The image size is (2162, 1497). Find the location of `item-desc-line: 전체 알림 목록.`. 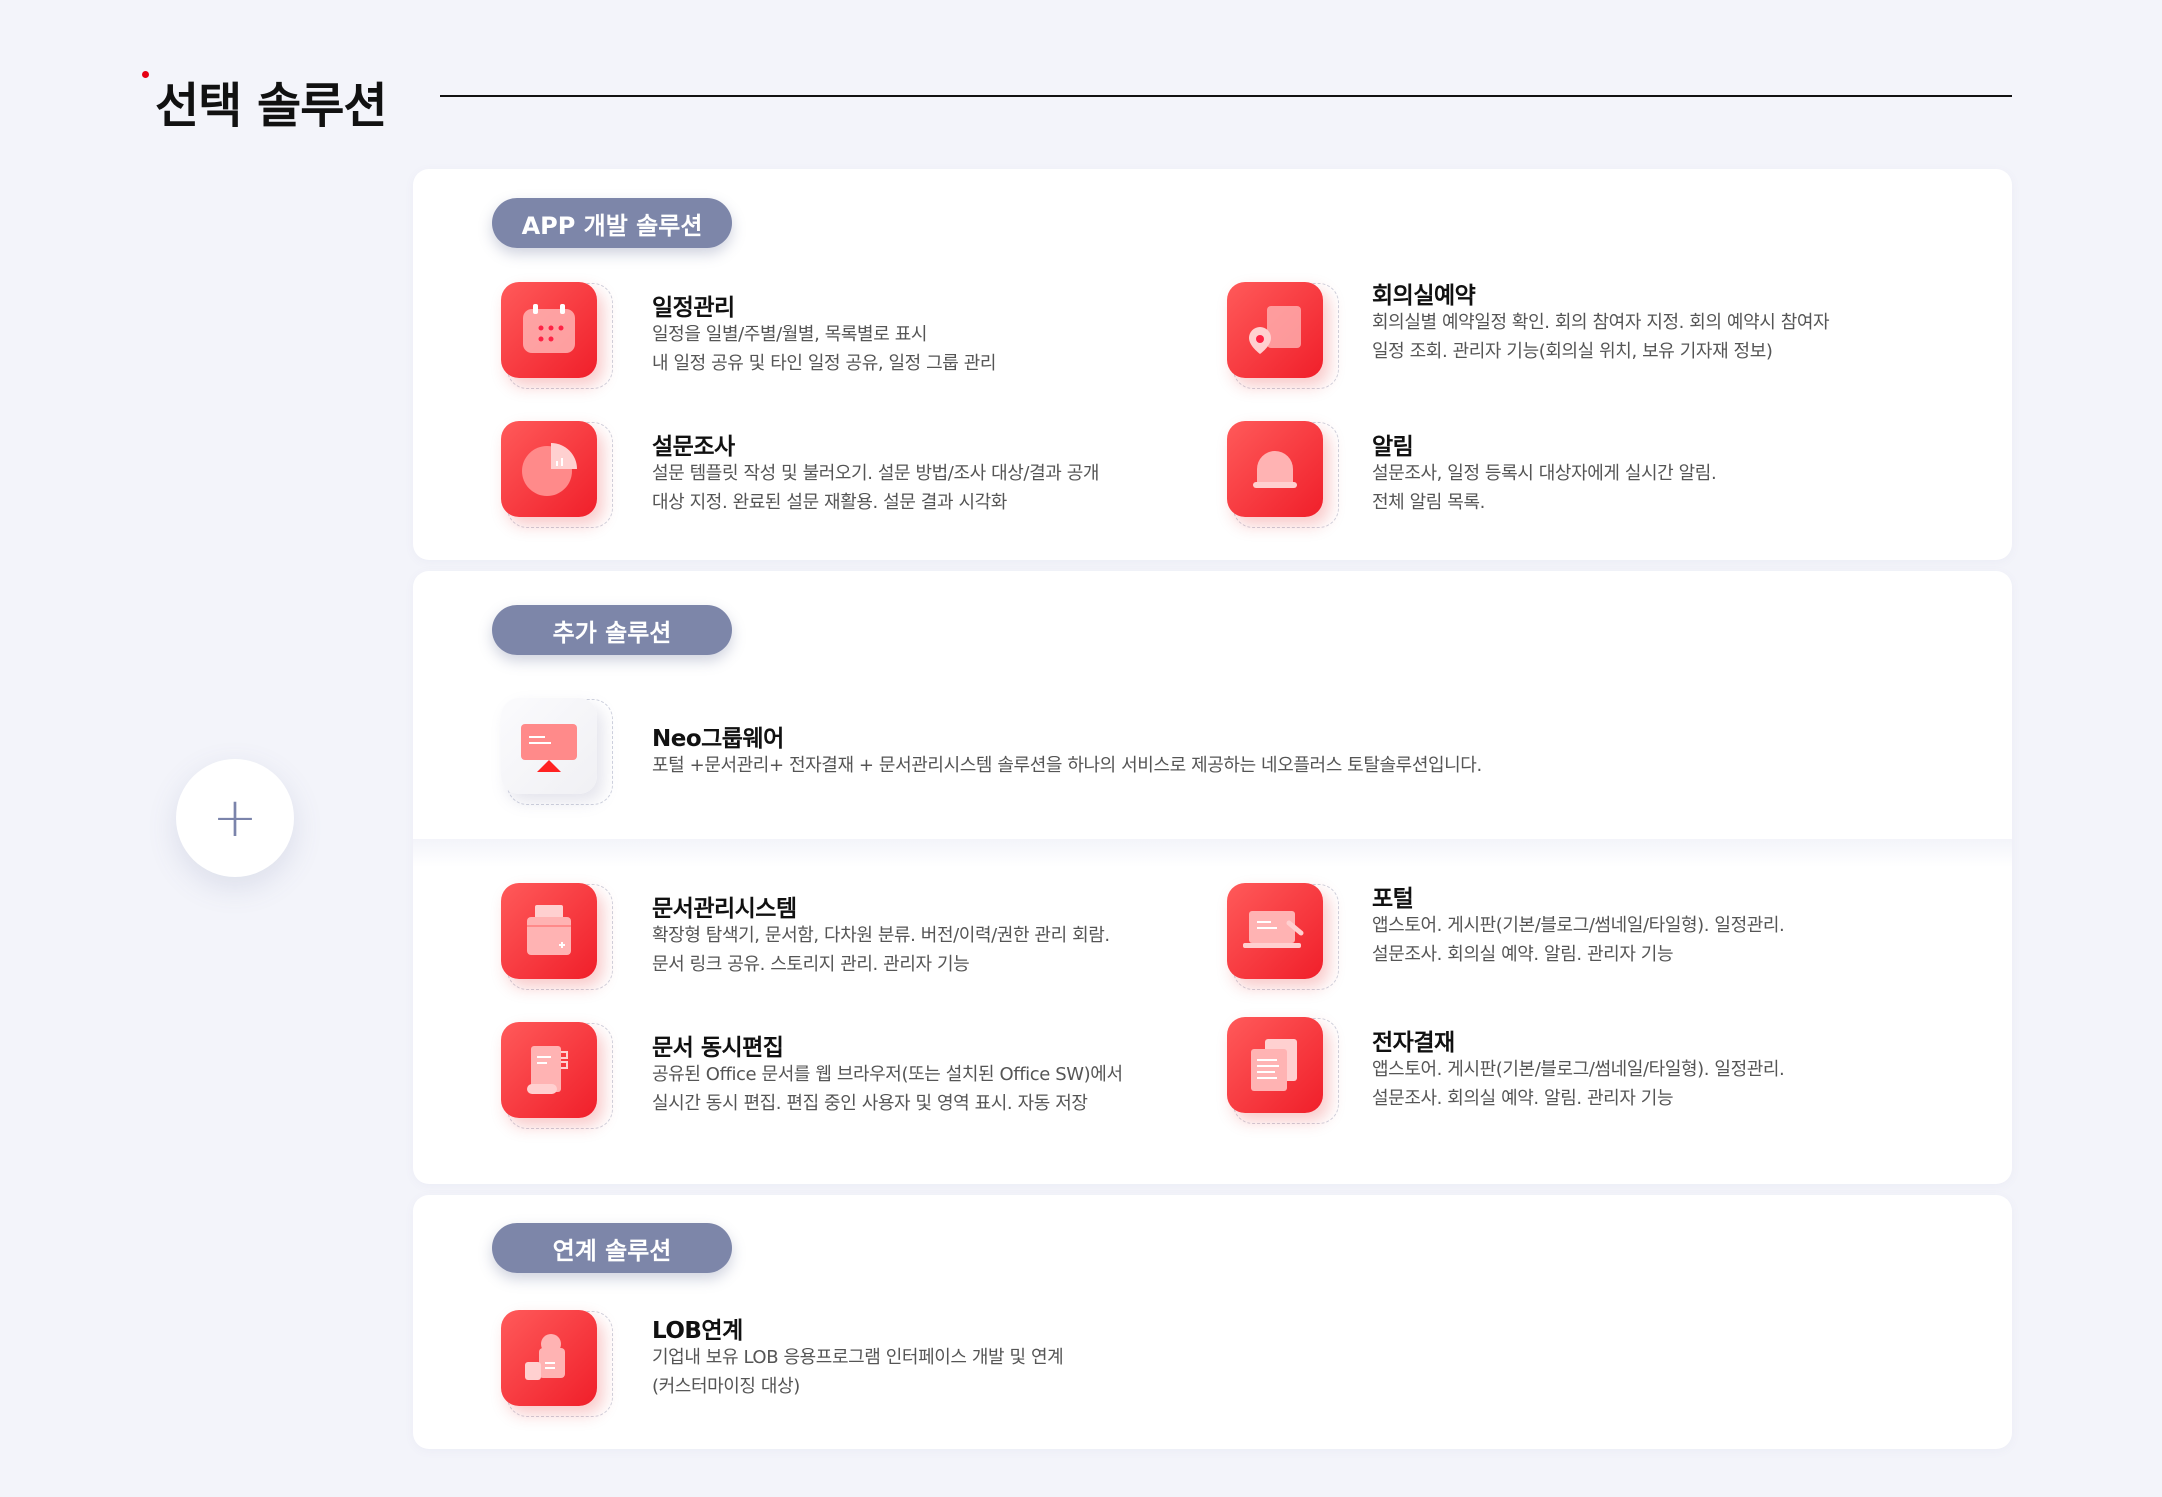

item-desc-line: 전체 알림 목록. is located at coordinates (1428, 502).